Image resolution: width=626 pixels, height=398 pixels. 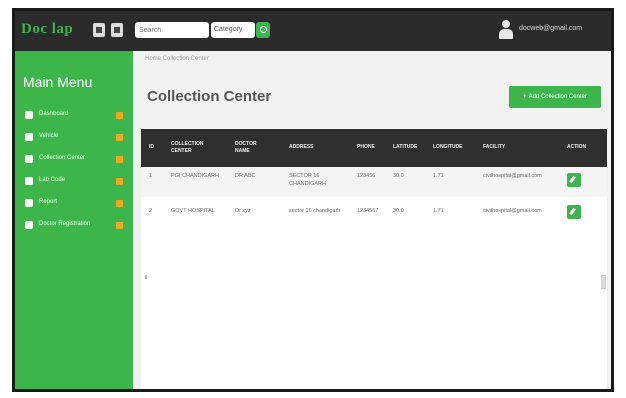 I want to click on sidebar-item-label: Report, so click(x=48, y=202).